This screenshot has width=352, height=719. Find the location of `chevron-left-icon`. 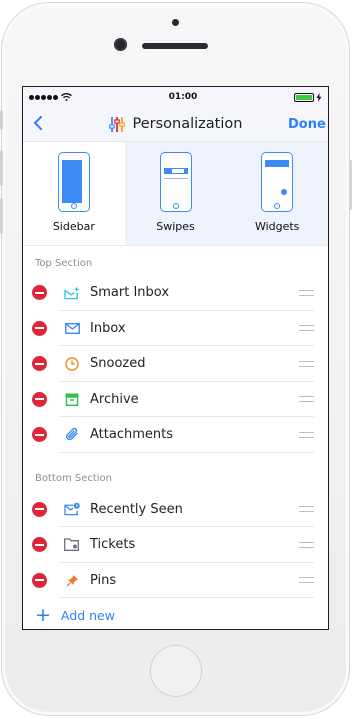

chevron-left-icon is located at coordinates (38, 123).